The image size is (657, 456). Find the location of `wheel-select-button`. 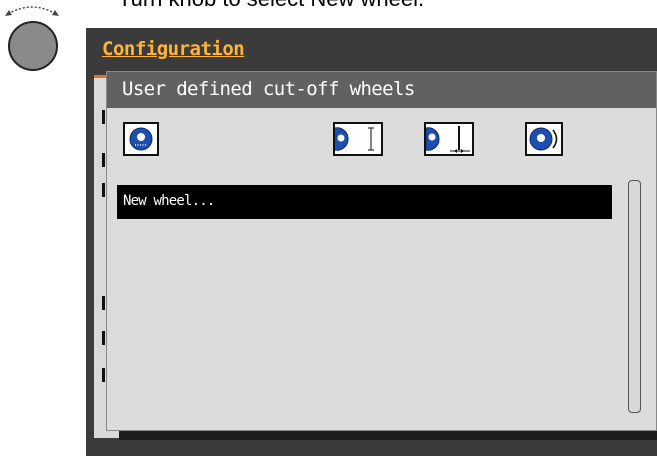

wheel-select-button is located at coordinates (141, 139).